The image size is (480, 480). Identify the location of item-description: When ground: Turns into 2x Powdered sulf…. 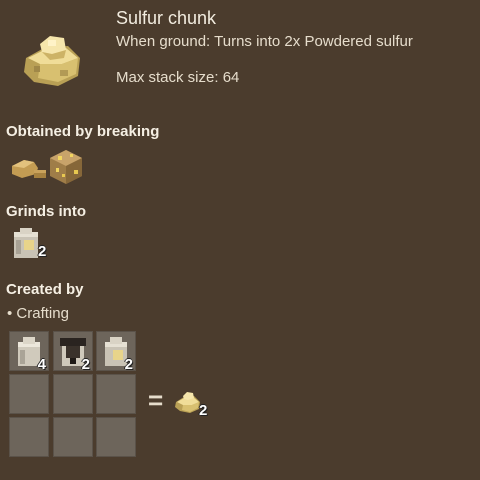
(264, 41).